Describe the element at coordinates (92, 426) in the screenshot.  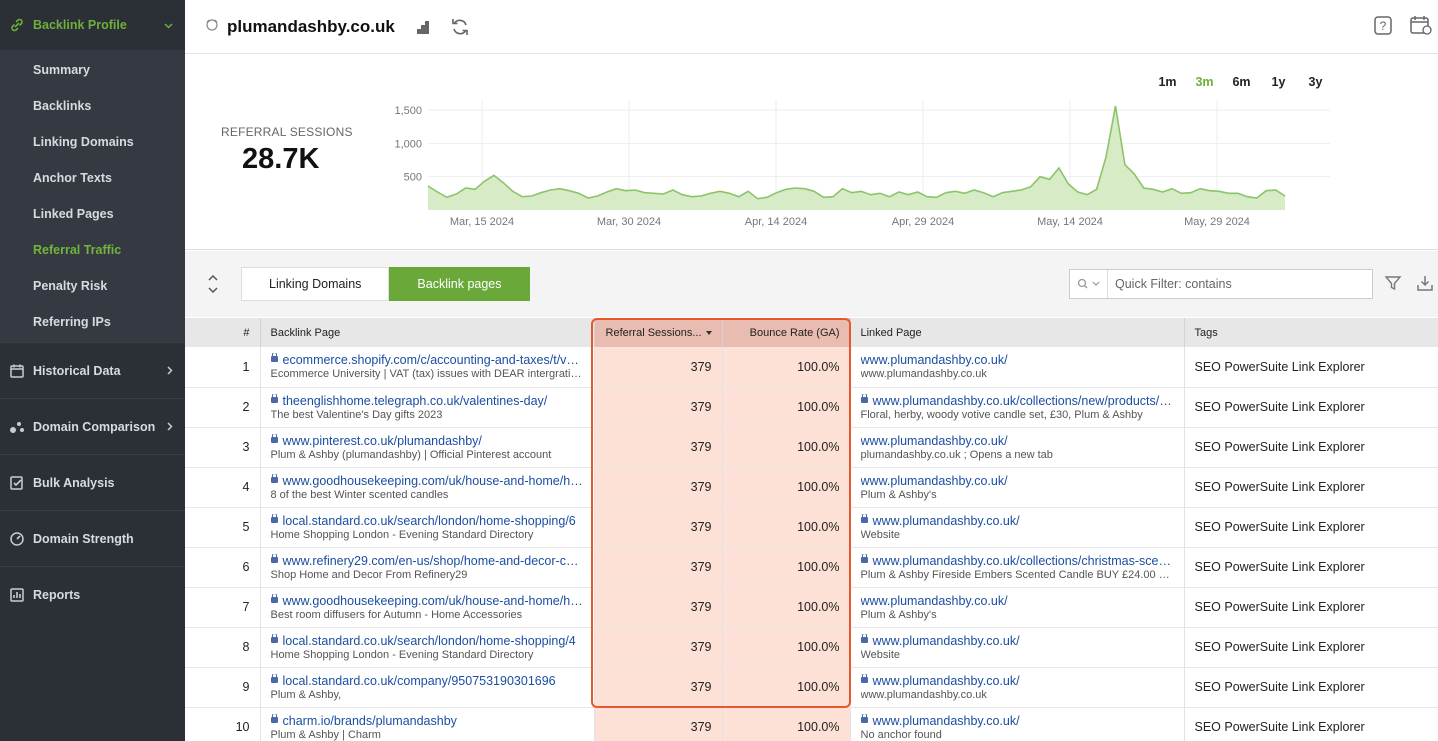
I see `sidebar-section-domain-comparison: Domain Comparison` at that location.